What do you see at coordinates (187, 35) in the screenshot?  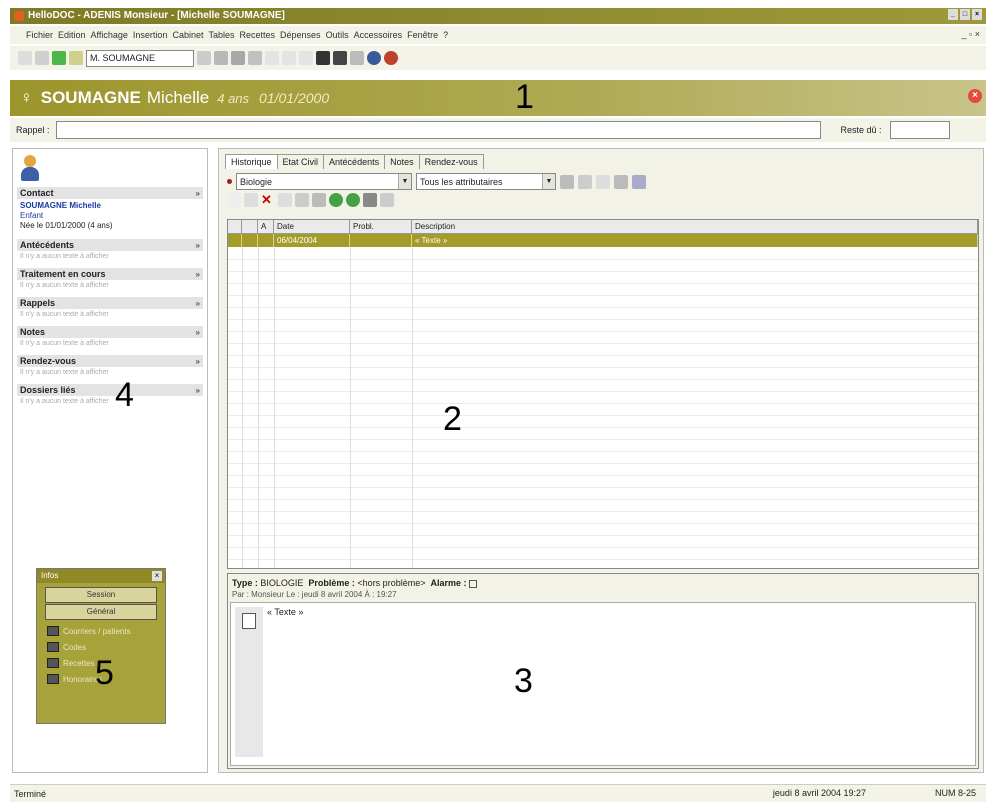 I see `menu-cabinet: Cabinet` at bounding box center [187, 35].